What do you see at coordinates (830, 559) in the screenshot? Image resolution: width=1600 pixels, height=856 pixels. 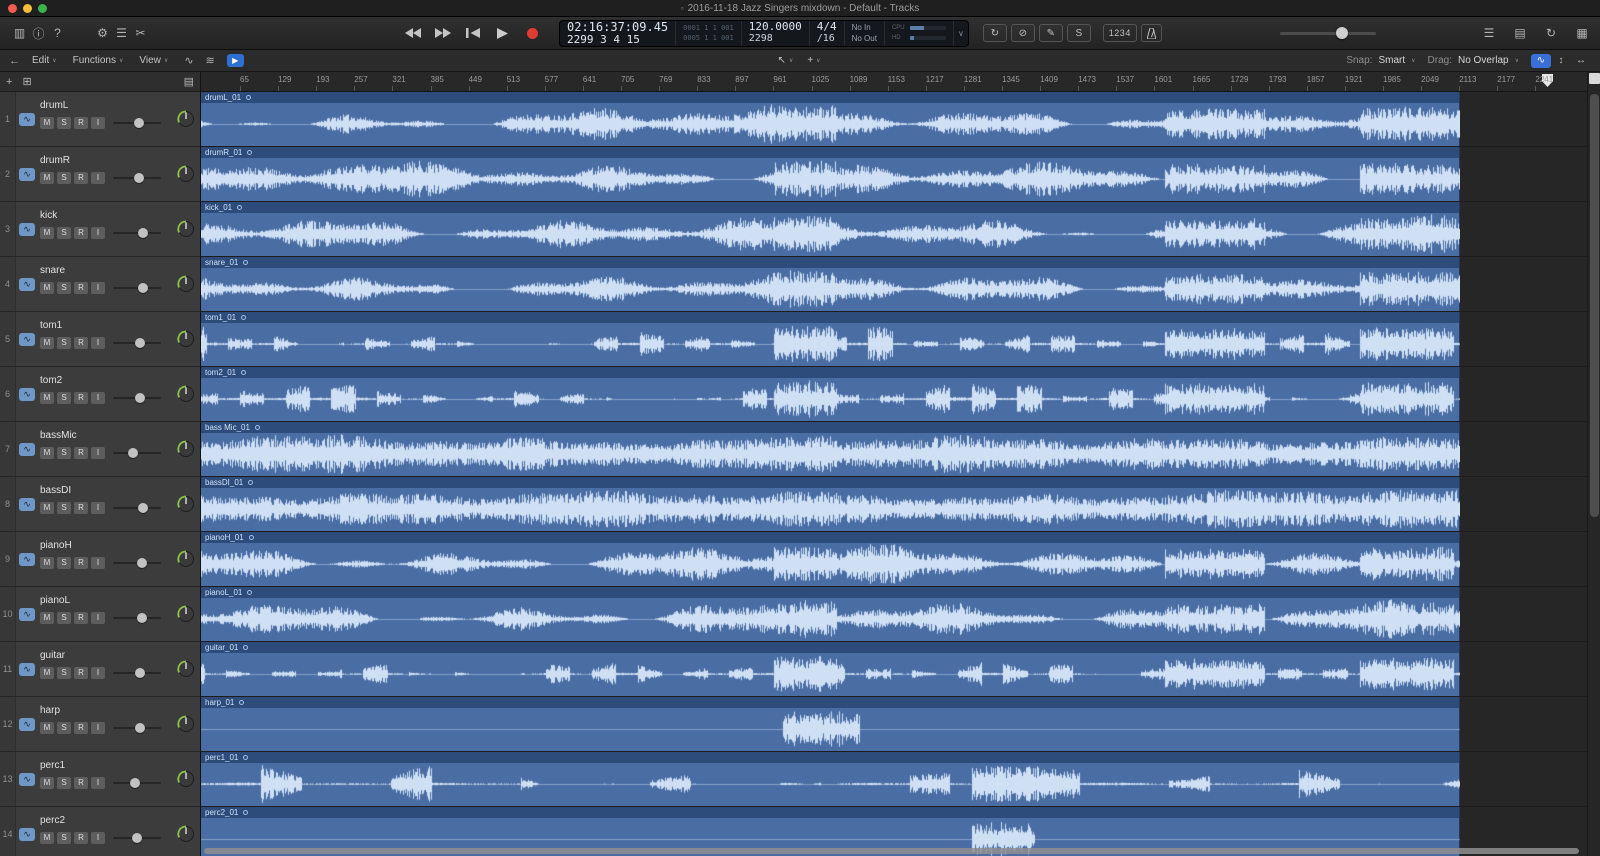 I see `audio-region: pianoH_01` at bounding box center [830, 559].